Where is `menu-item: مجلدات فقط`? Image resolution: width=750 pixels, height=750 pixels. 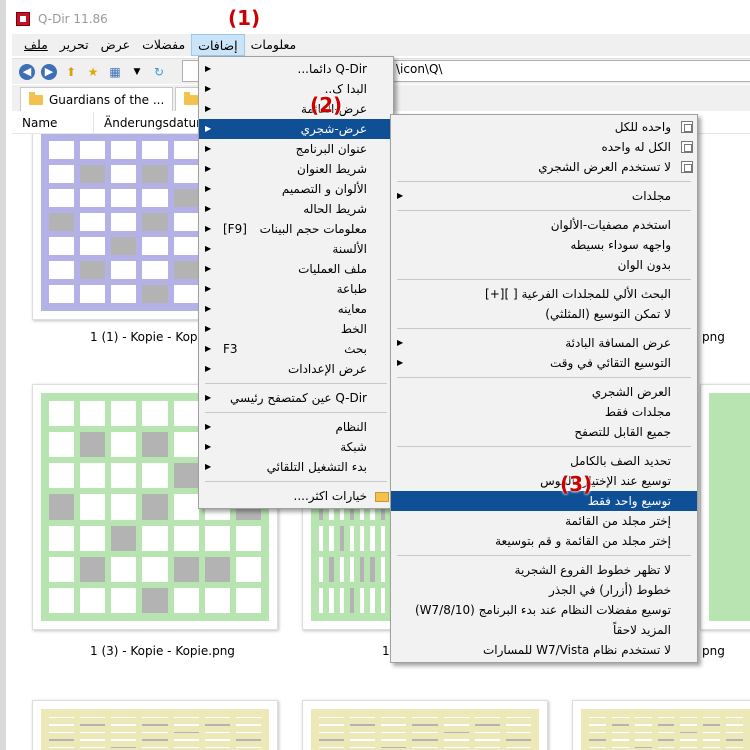 menu-item: مجلدات فقط is located at coordinates (544, 412).